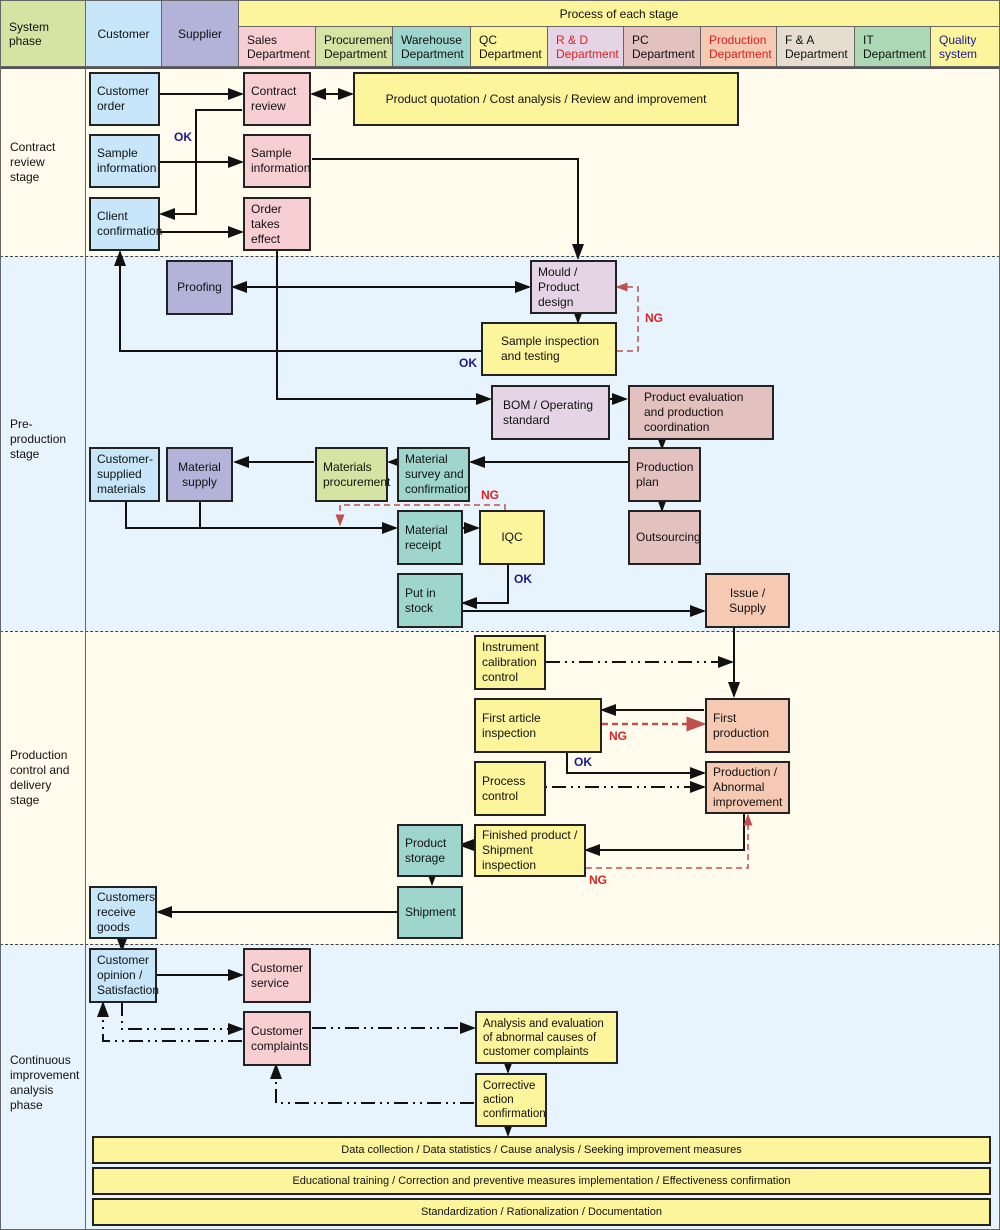 The image size is (1000, 1230). Describe the element at coordinates (430, 600) in the screenshot. I see `node-put-in-stock: Put in stock` at that location.